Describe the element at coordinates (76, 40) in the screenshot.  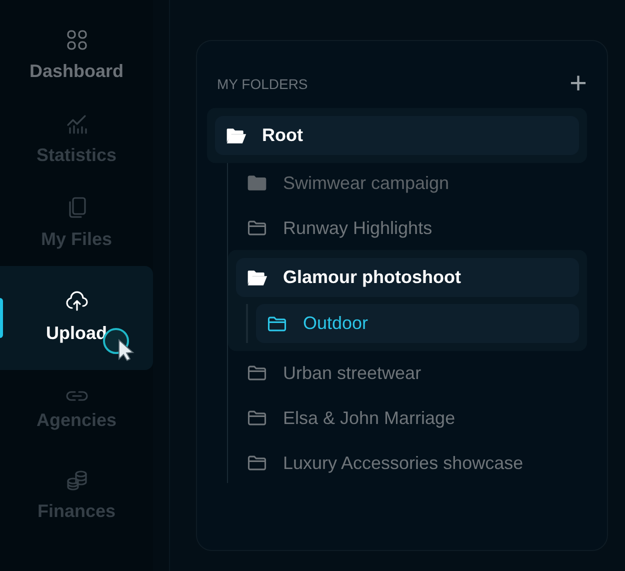
I see `grid-icon` at that location.